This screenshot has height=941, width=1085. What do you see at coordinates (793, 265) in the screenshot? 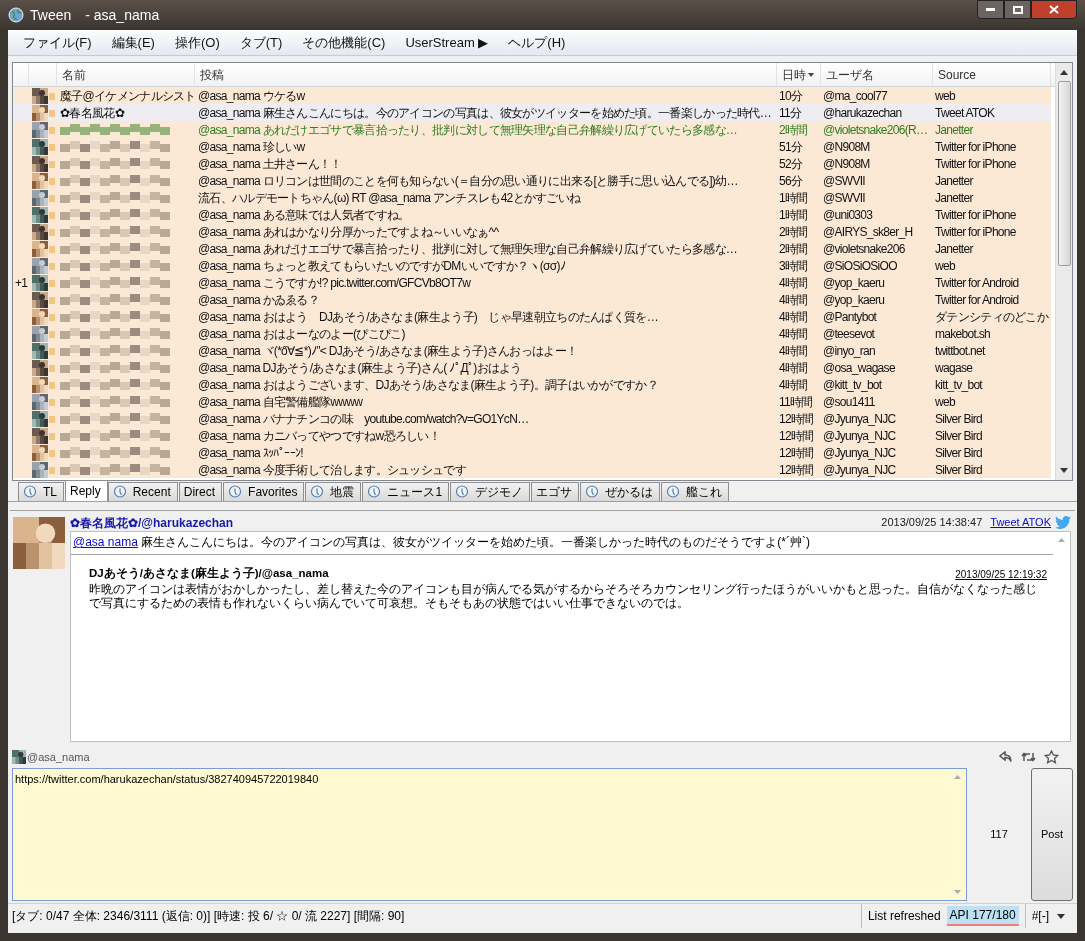
I see `table-cell: 3時間` at bounding box center [793, 265].